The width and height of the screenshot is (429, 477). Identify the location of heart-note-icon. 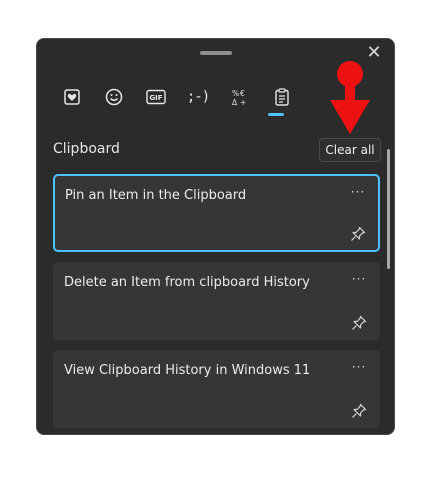
(72, 97).